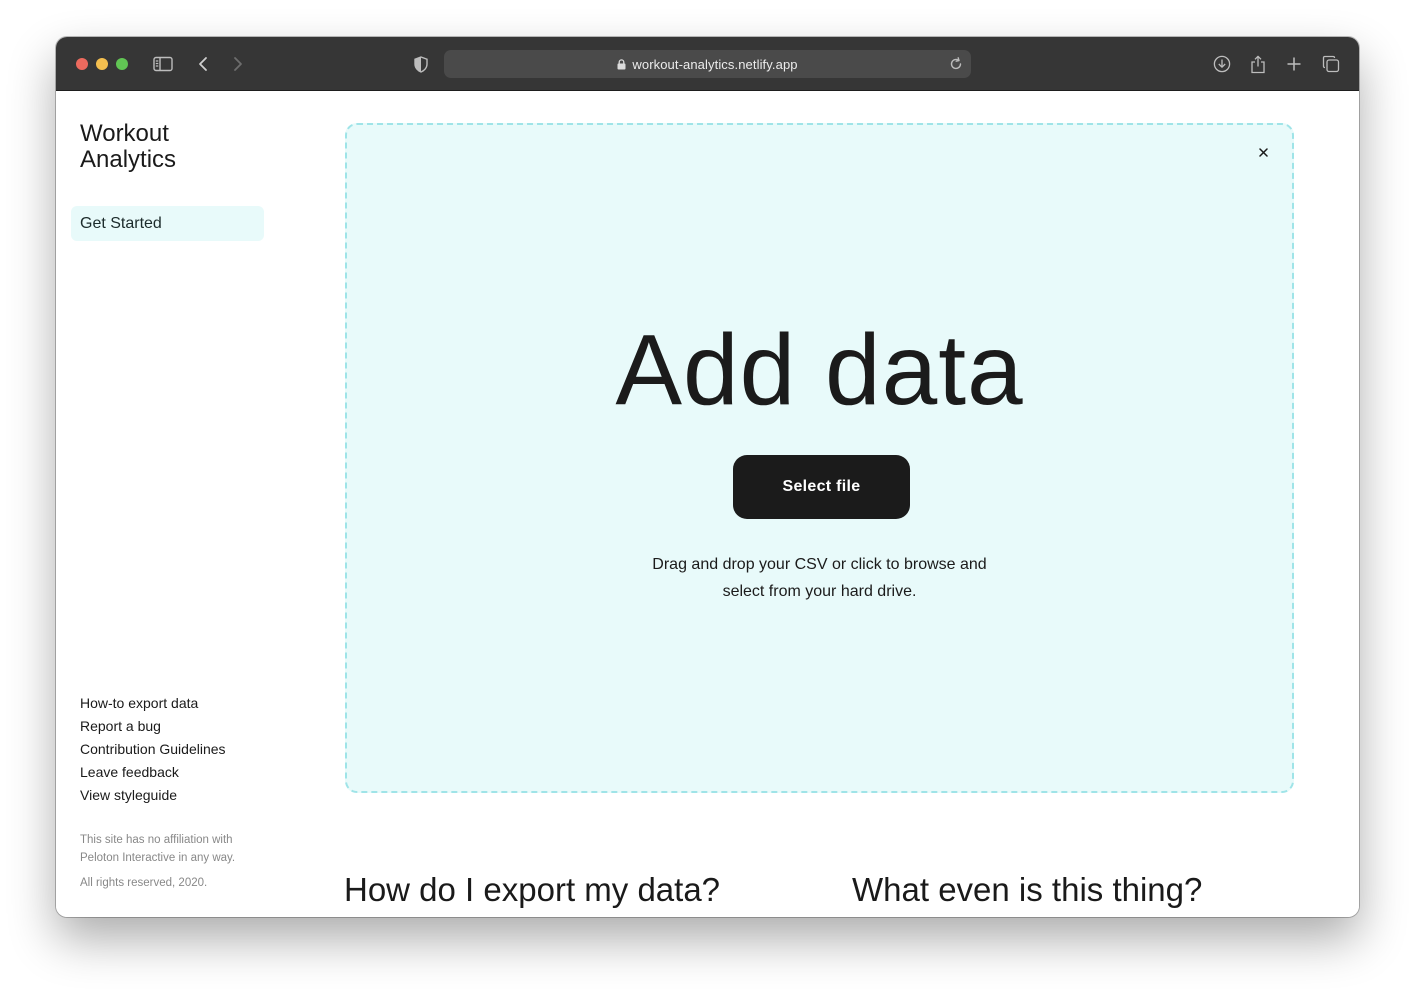  What do you see at coordinates (821, 487) in the screenshot?
I see `select-file-button: Select file` at bounding box center [821, 487].